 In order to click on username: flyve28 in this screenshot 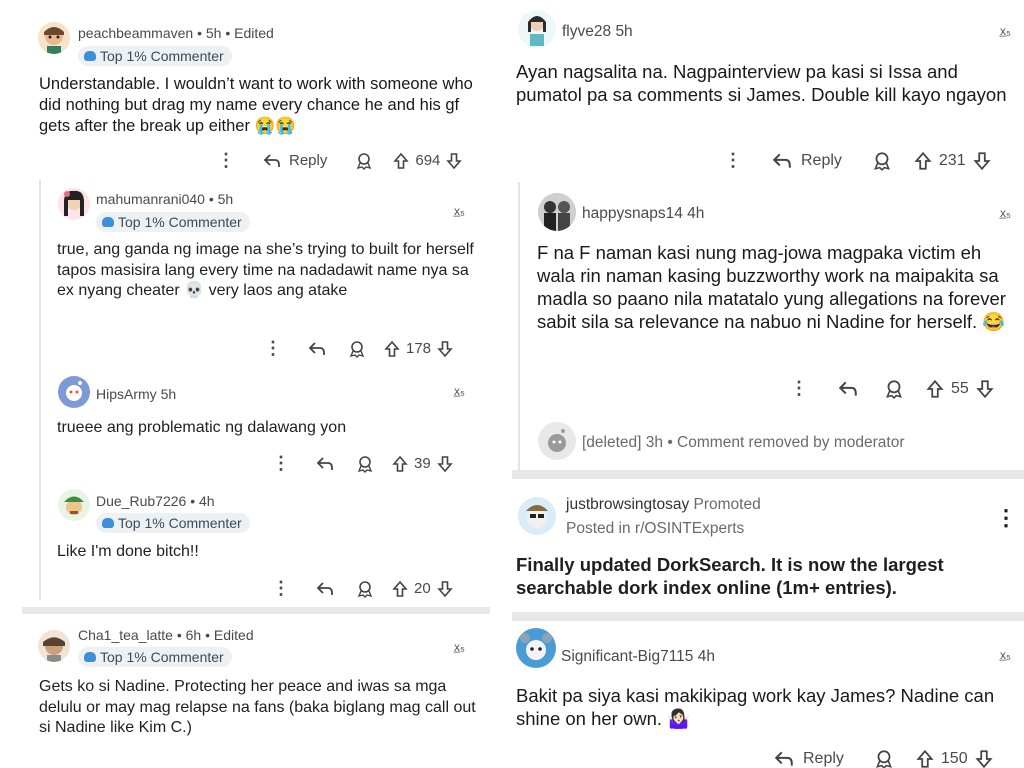, I will do `click(586, 31)`.